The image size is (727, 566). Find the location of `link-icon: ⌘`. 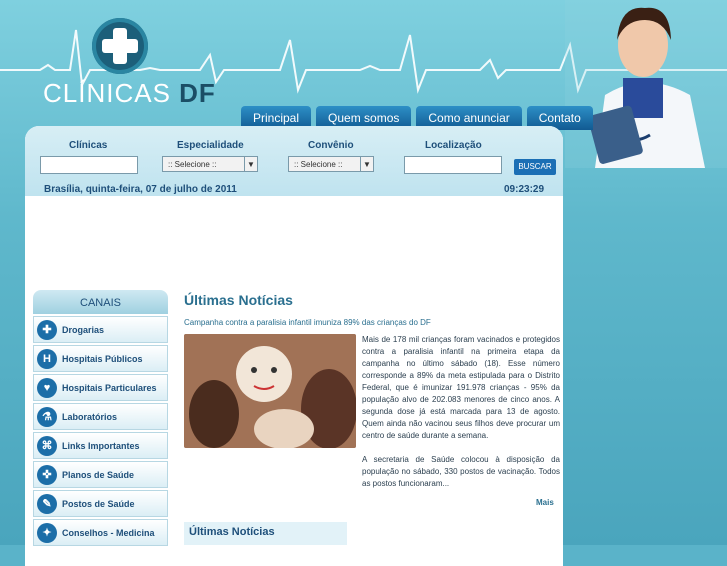

link-icon: ⌘ is located at coordinates (47, 445).